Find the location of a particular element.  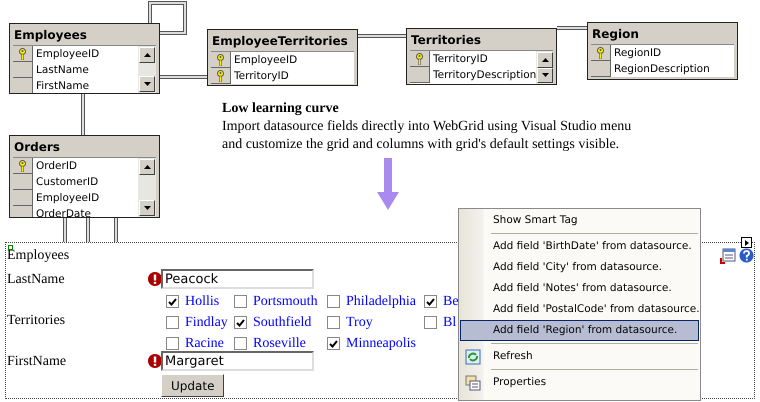

smart-tag-button is located at coordinates (746, 242).